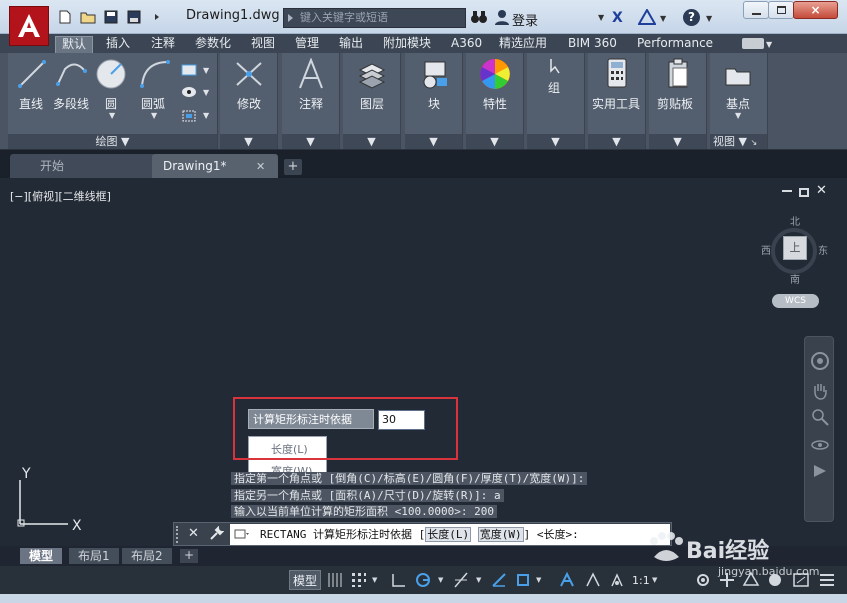 The height and width of the screenshot is (603, 847). I want to click on a360-dropdown-icon: ▼, so click(663, 18).